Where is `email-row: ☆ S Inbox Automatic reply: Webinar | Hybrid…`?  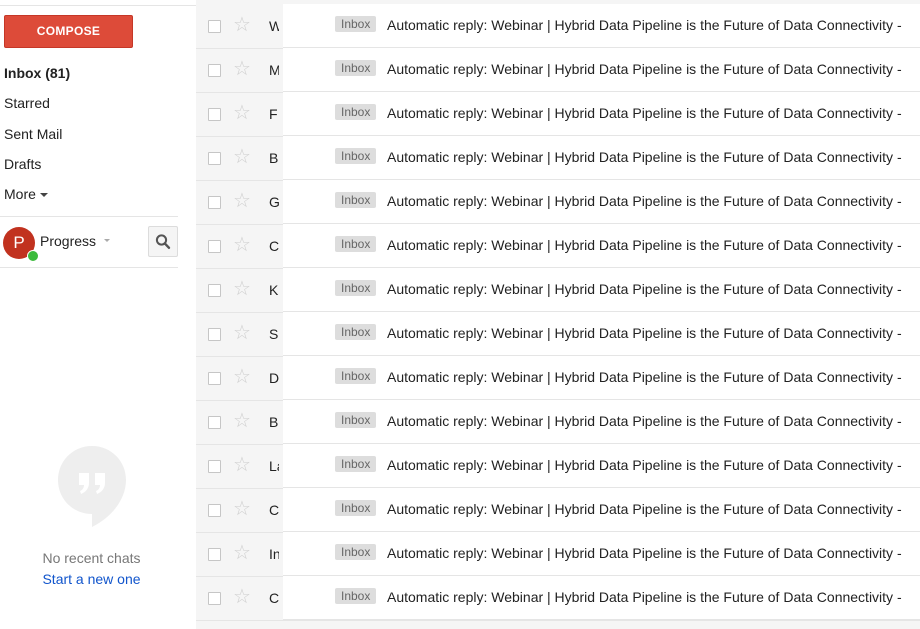
email-row: ☆ S Inbox Automatic reply: Webinar | Hybrid… is located at coordinates (558, 334).